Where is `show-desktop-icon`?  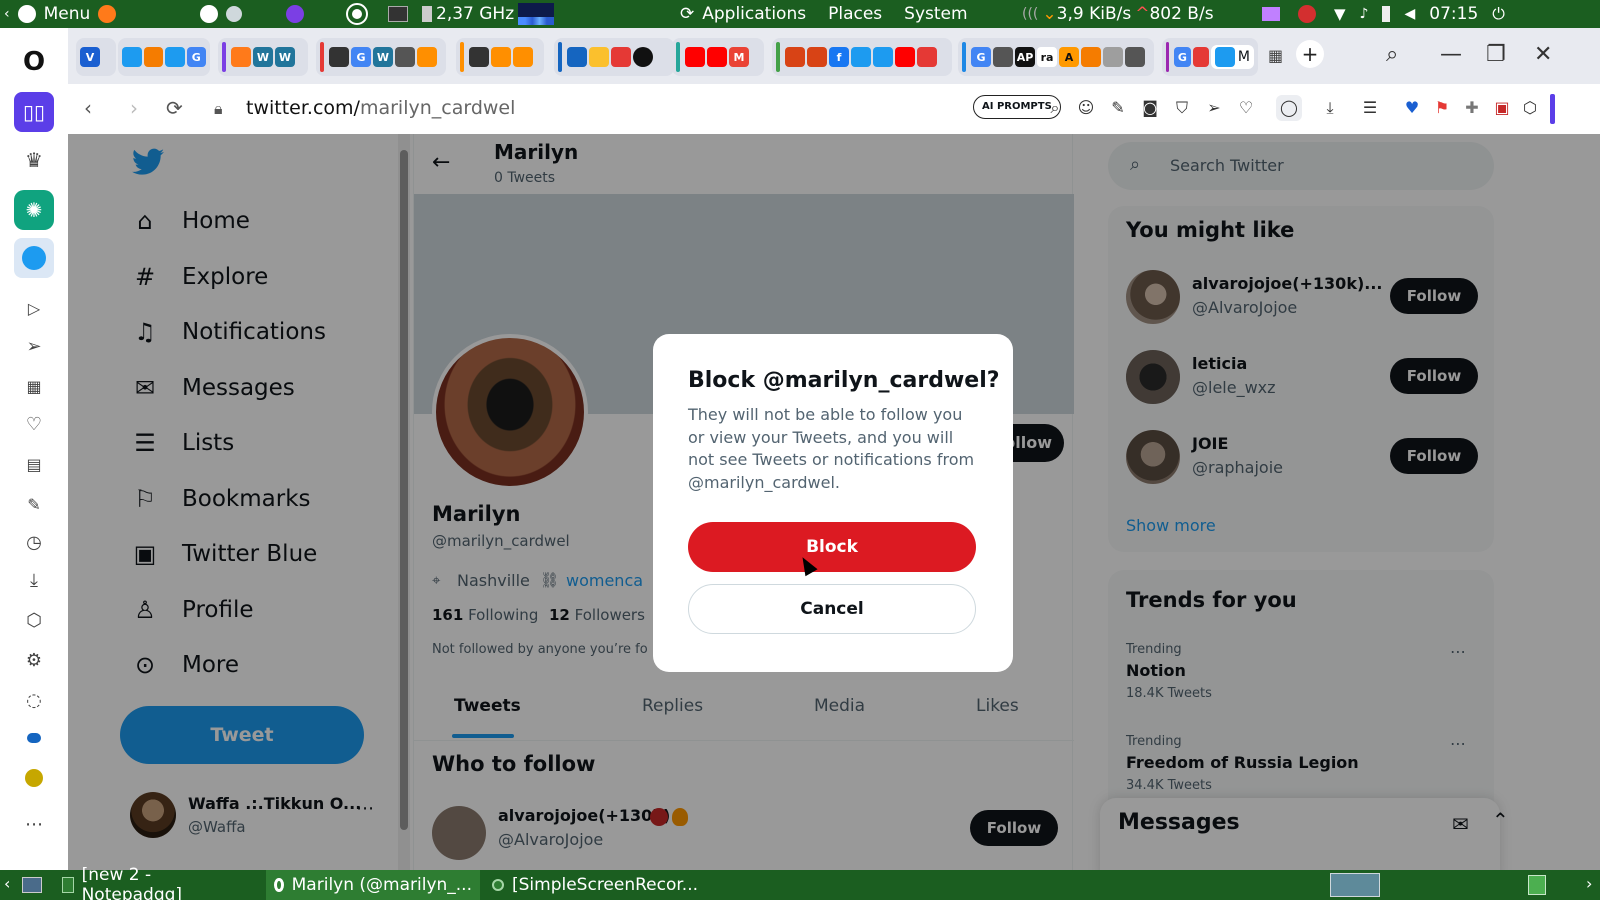 show-desktop-icon is located at coordinates (32, 885).